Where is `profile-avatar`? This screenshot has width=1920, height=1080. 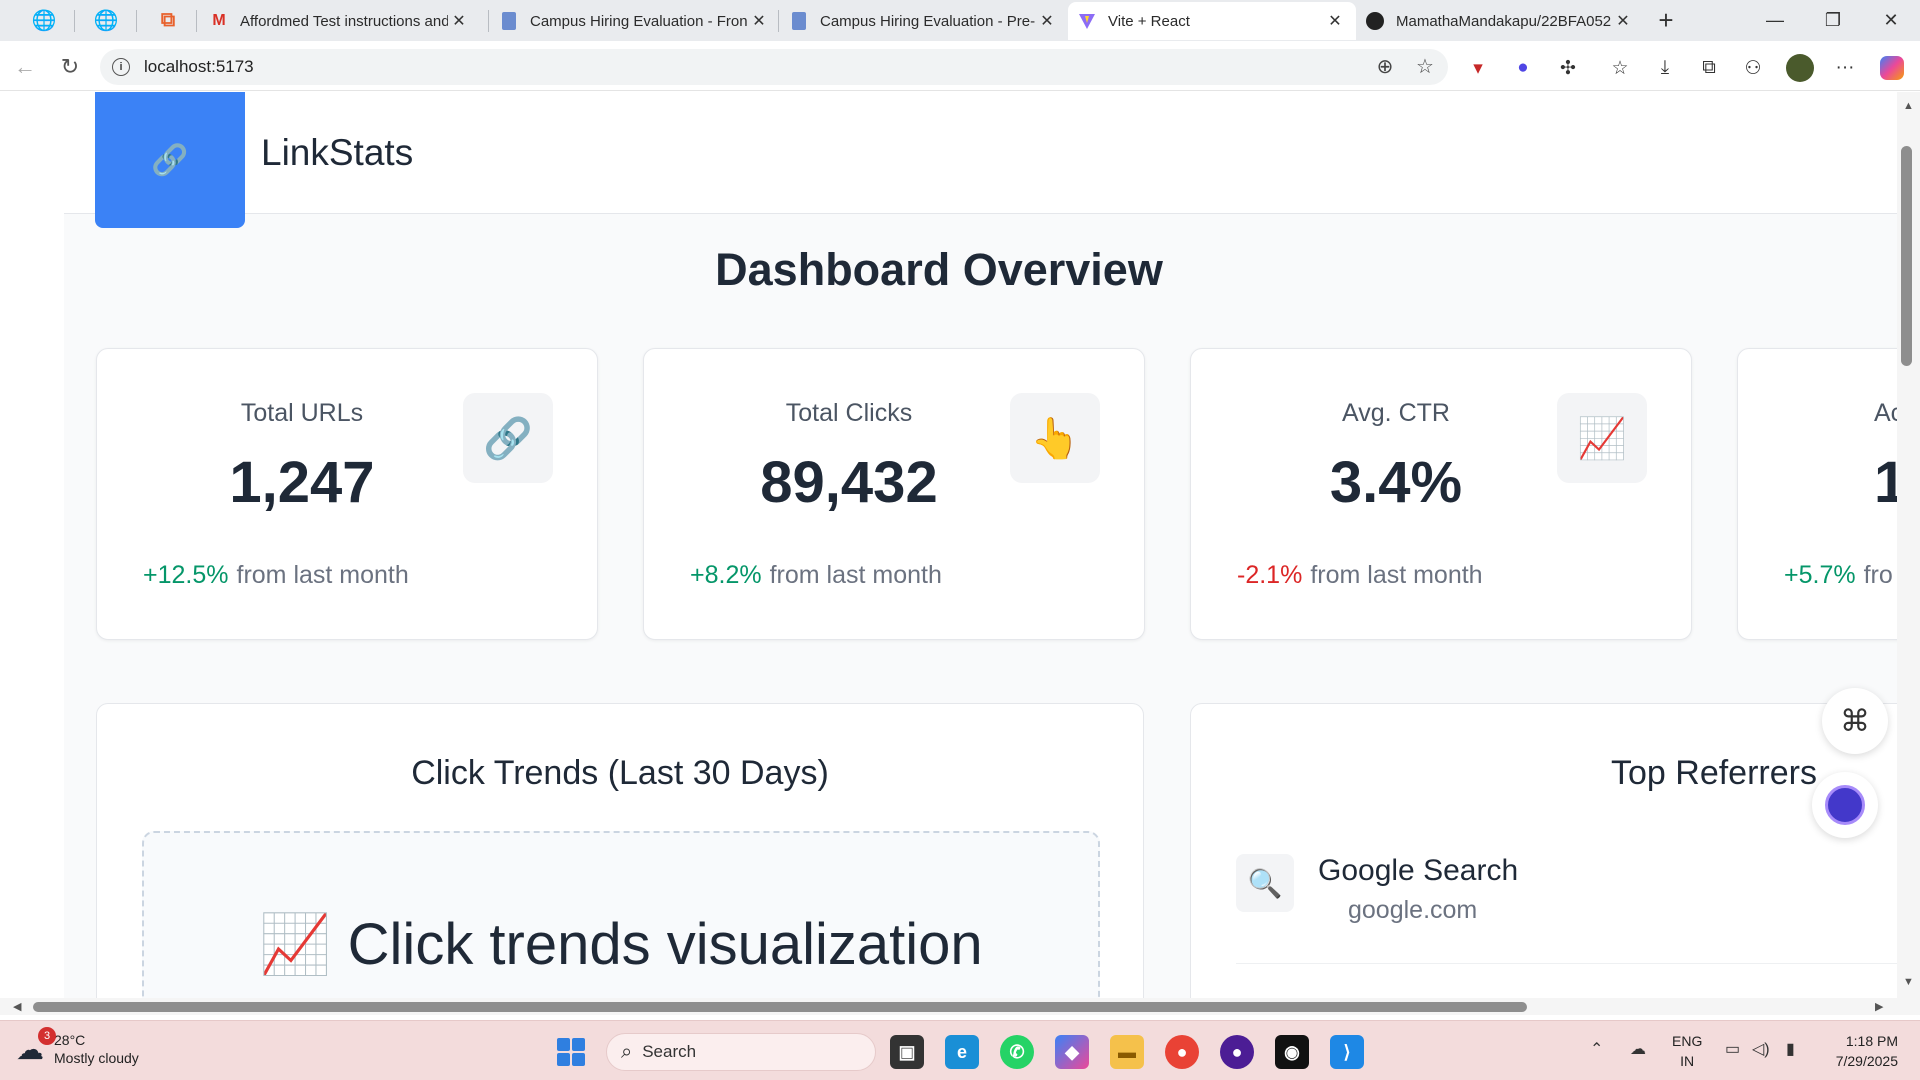
profile-avatar is located at coordinates (1800, 68).